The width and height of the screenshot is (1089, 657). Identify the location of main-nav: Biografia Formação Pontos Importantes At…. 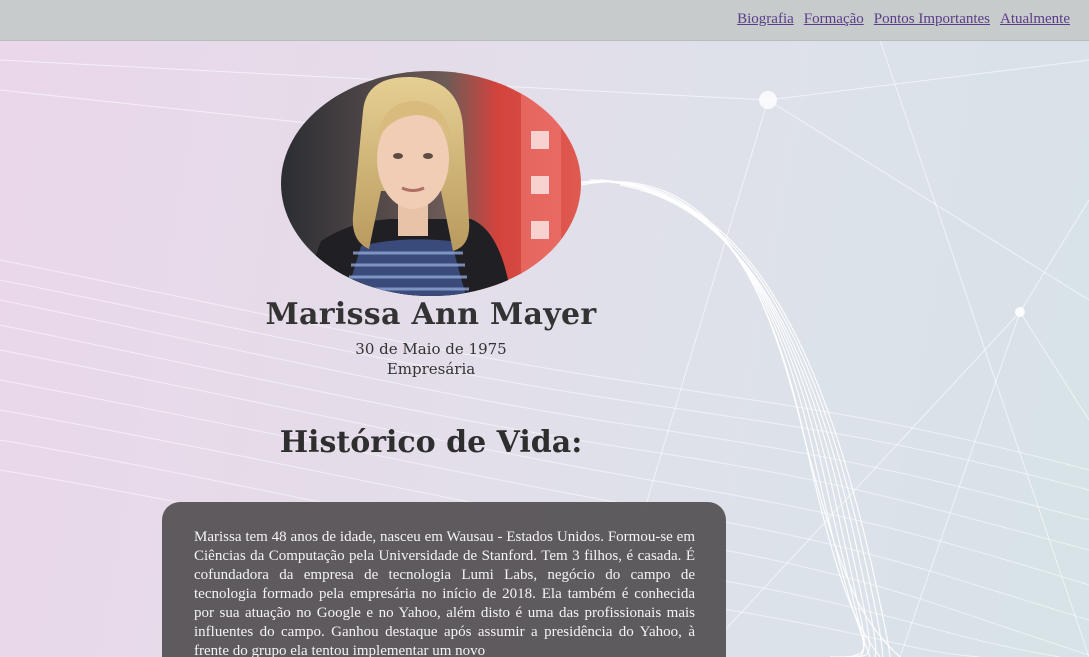
(903, 19).